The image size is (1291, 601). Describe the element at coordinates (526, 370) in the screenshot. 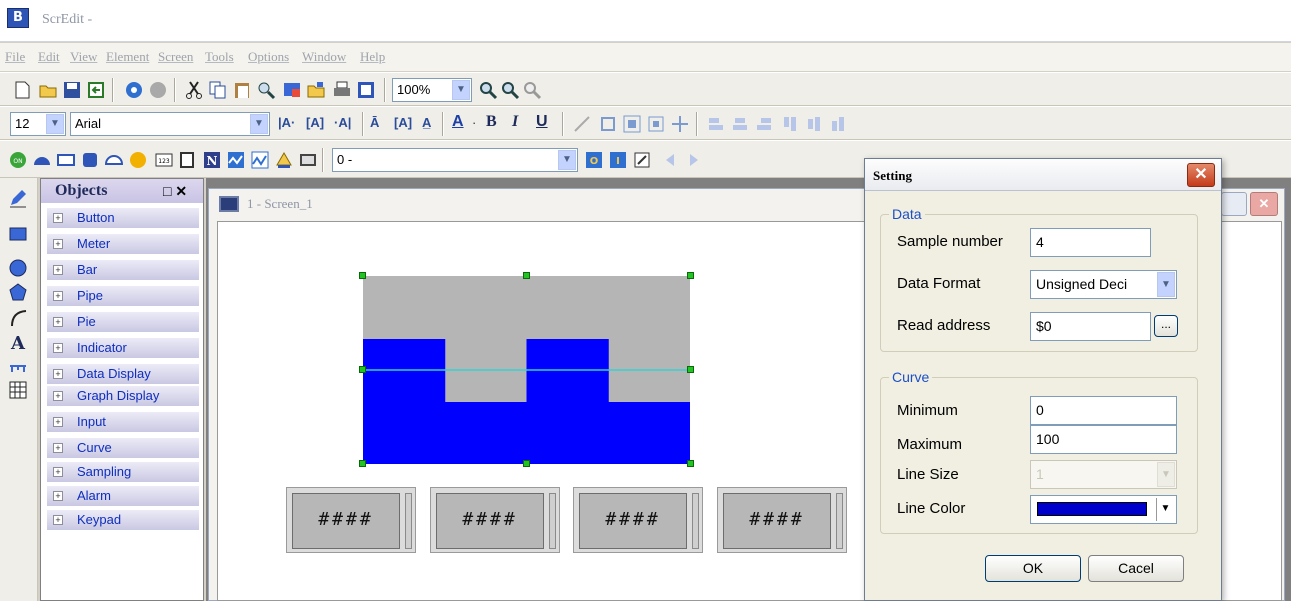

I see `curve-graph-element` at that location.